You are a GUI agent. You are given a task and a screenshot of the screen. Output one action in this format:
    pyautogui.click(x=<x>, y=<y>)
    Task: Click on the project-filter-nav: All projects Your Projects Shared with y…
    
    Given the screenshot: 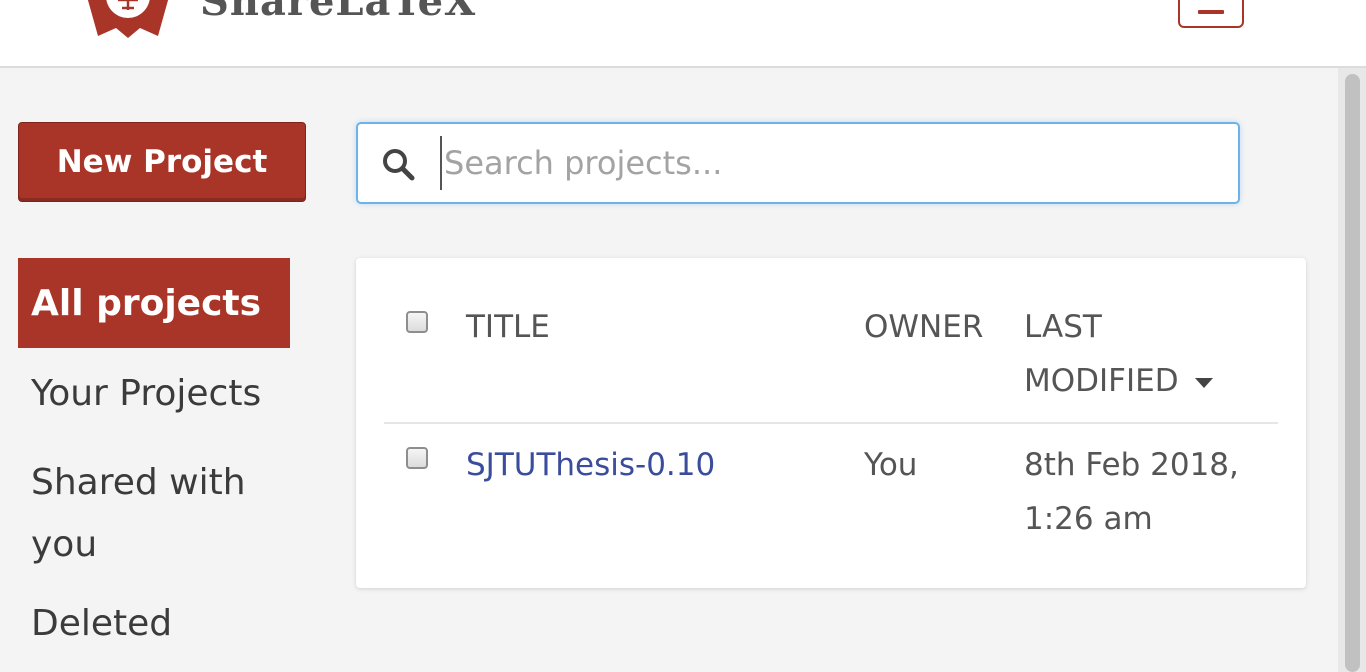 What is the action you would take?
    pyautogui.click(x=163, y=458)
    